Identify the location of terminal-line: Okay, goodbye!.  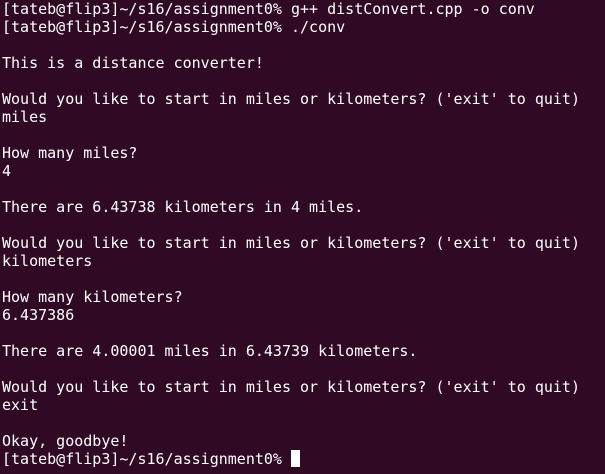
(65, 441).